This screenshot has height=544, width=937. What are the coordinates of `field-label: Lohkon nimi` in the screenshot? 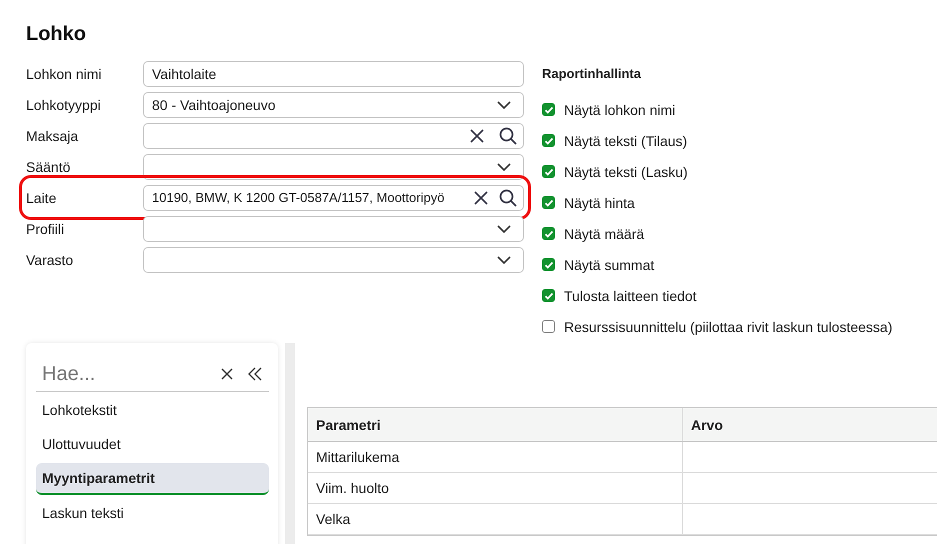 It's located at (64, 74).